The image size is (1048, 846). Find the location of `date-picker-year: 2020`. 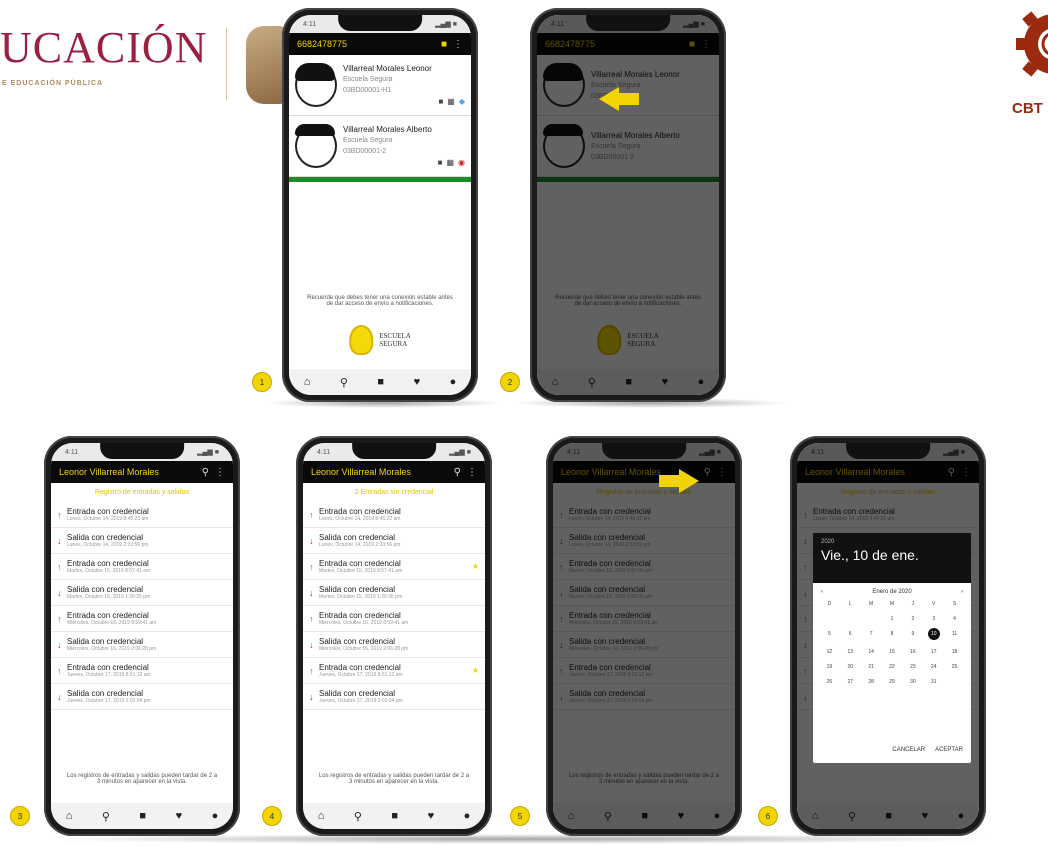

date-picker-year: 2020 is located at coordinates (892, 542).